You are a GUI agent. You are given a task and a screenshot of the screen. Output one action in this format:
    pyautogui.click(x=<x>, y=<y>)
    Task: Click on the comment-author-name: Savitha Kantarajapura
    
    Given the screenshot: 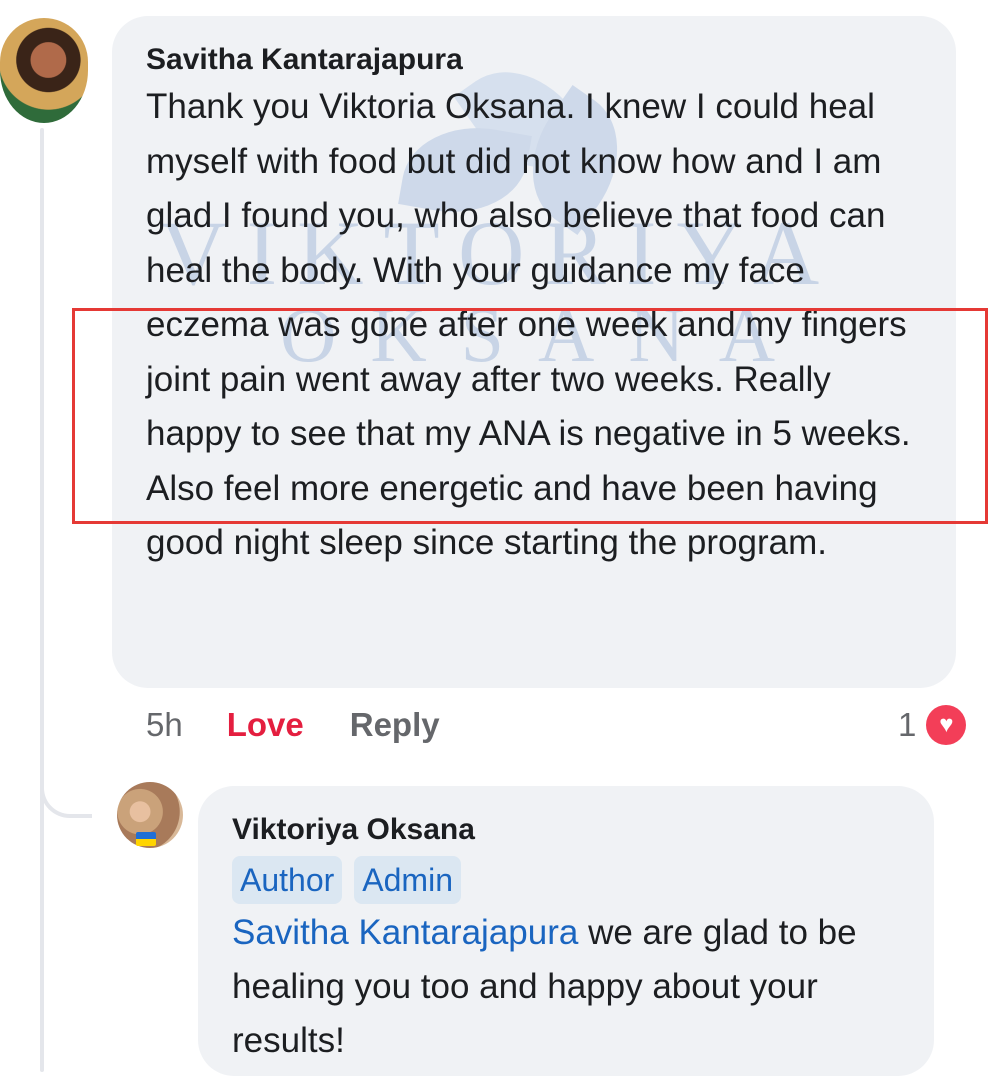 What is the action you would take?
    pyautogui.click(x=535, y=60)
    